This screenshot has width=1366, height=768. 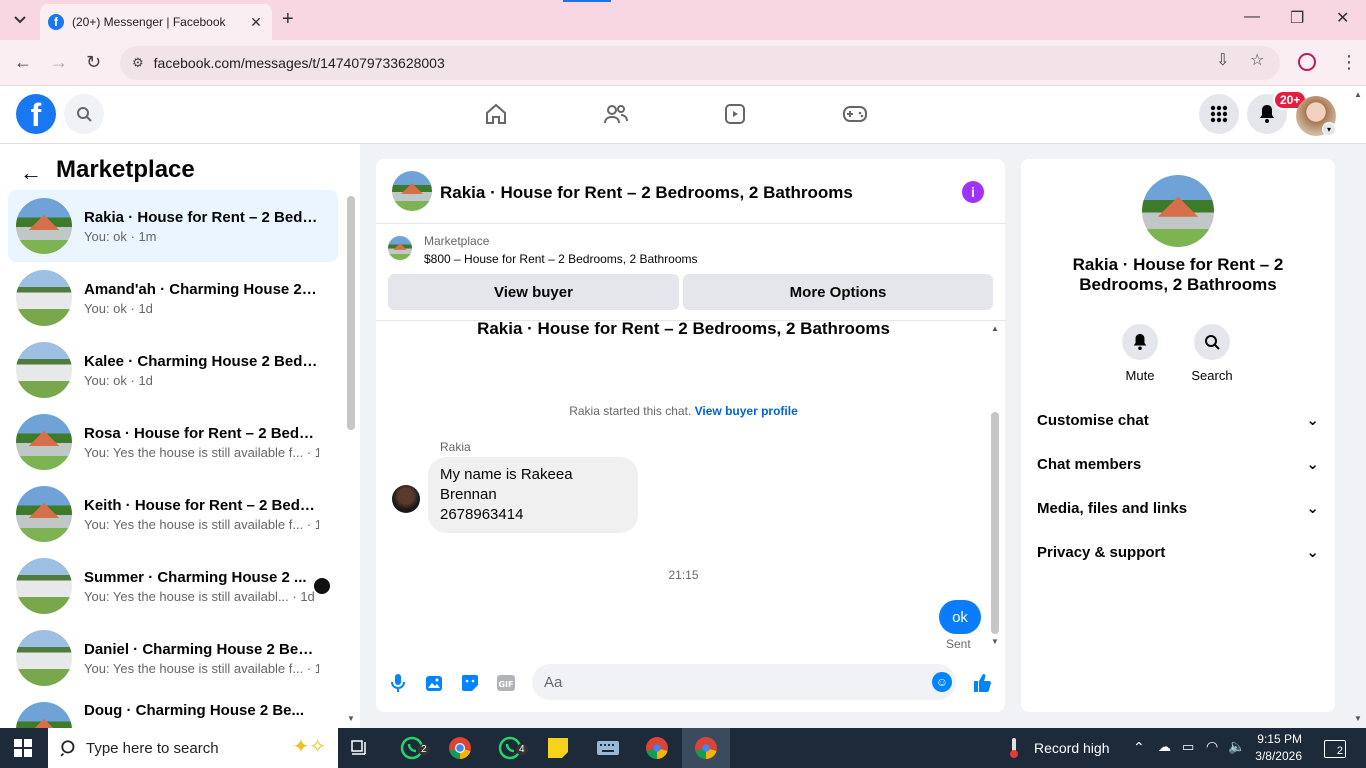 I want to click on facebook-logo-icon: f, so click(x=36, y=114).